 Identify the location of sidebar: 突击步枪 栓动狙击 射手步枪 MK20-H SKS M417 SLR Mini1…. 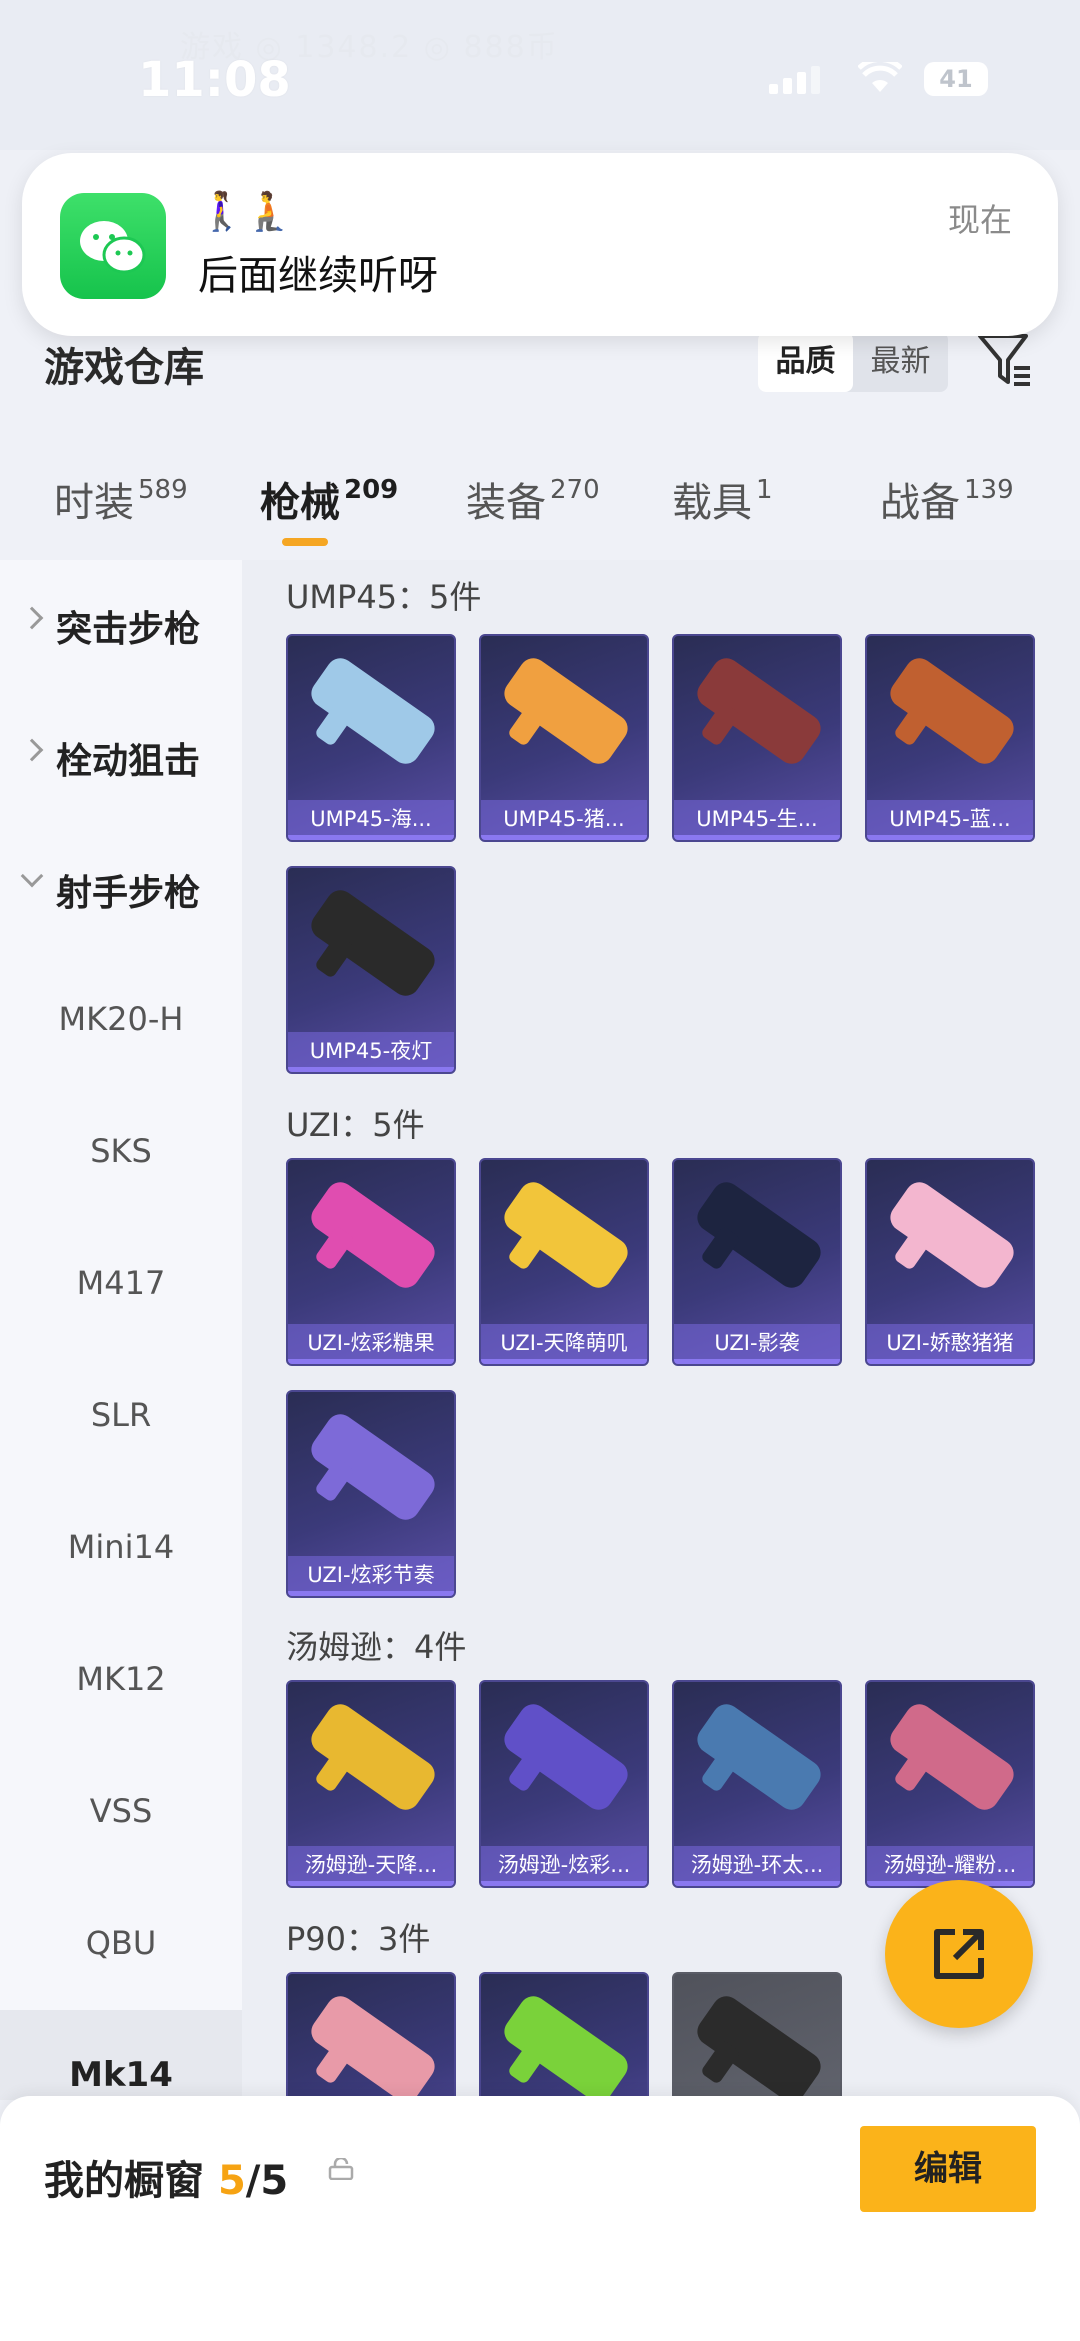
(121, 1285).